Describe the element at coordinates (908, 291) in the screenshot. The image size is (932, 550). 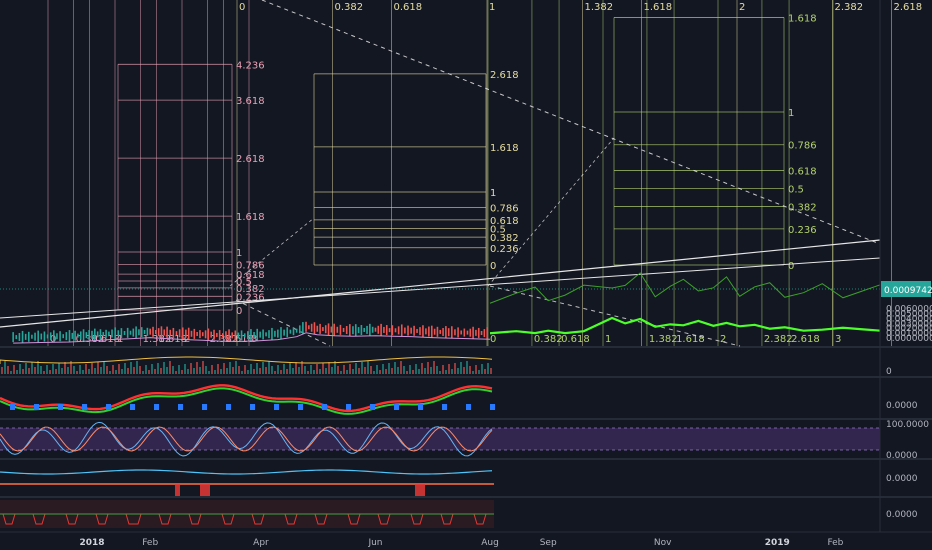
I see `current-price-label: 0.0009742` at that location.